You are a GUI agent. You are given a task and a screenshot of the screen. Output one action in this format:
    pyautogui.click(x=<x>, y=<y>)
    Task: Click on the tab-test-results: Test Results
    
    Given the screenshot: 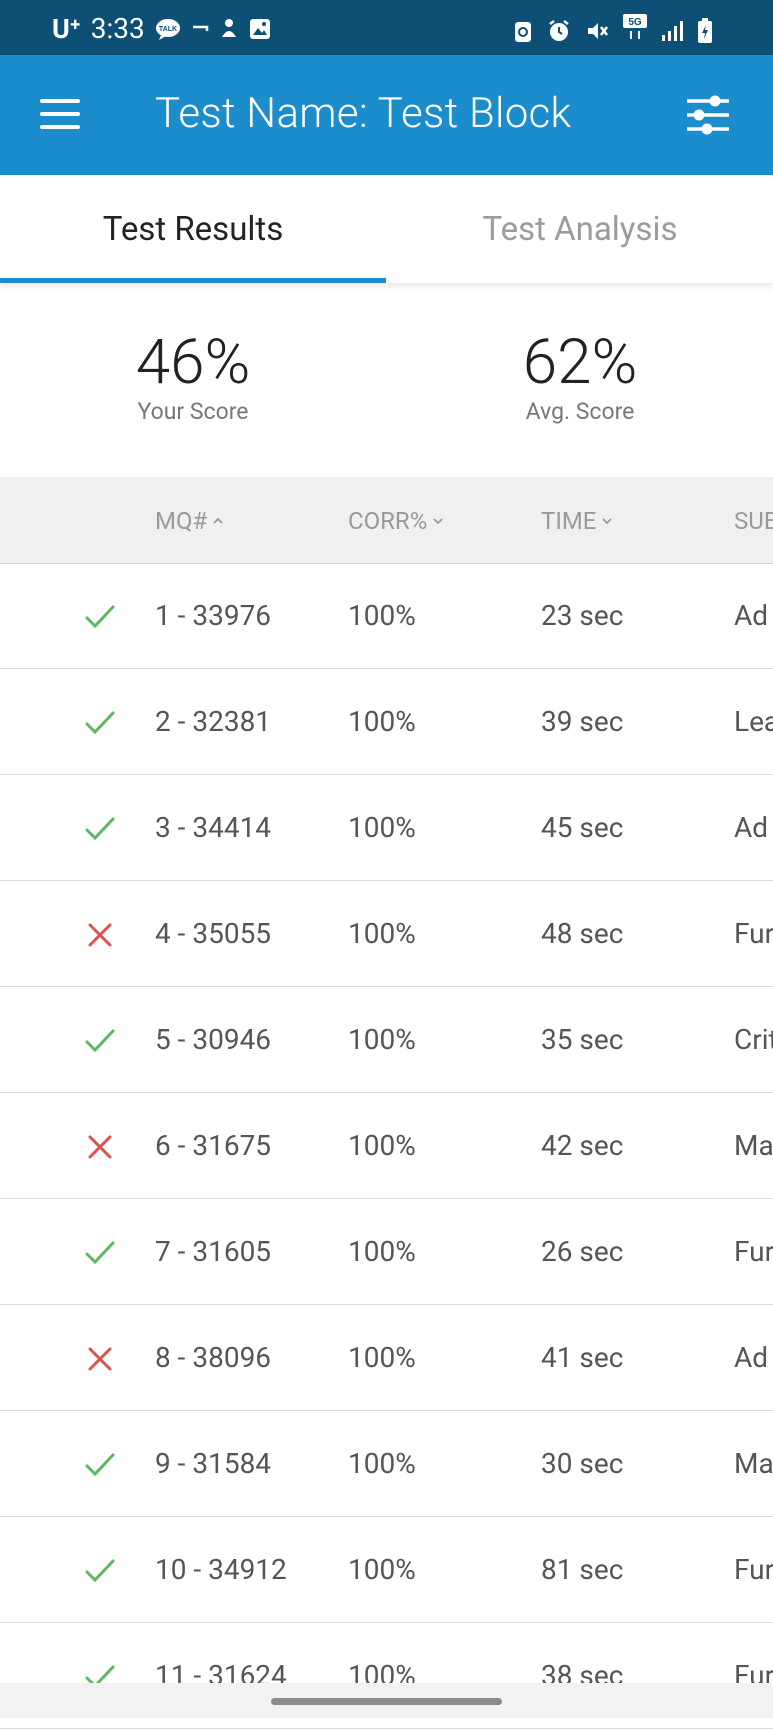 What is the action you would take?
    pyautogui.click(x=193, y=229)
    